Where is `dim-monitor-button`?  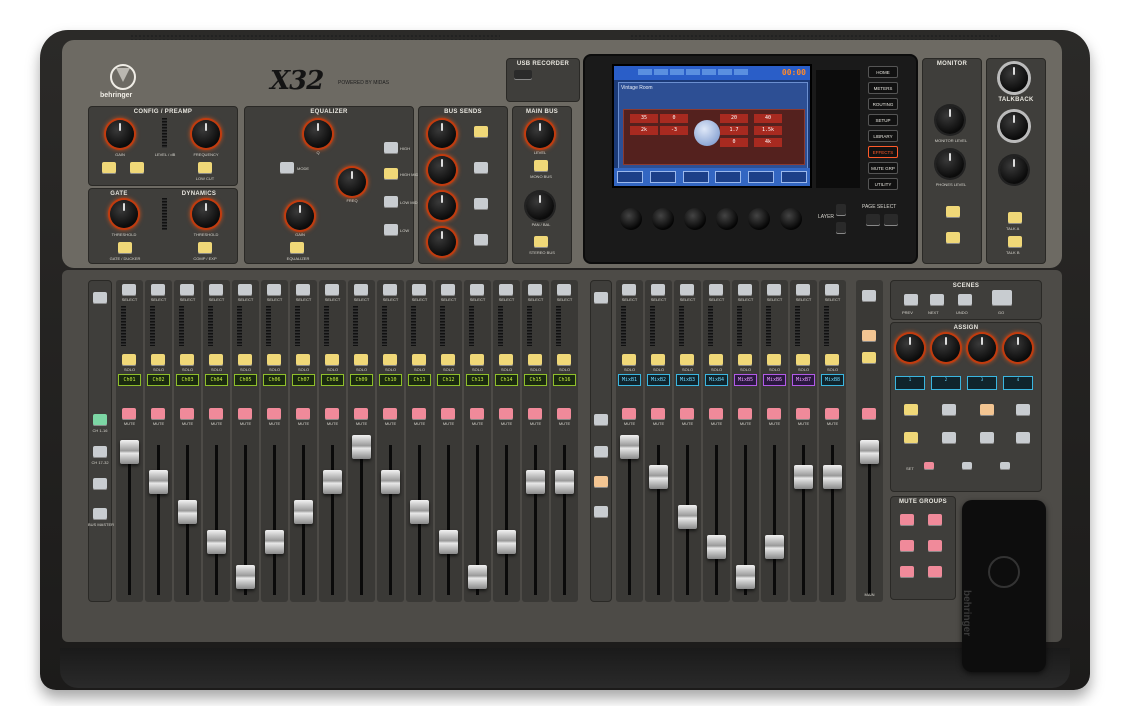
dim-monitor-button is located at coordinates (953, 238).